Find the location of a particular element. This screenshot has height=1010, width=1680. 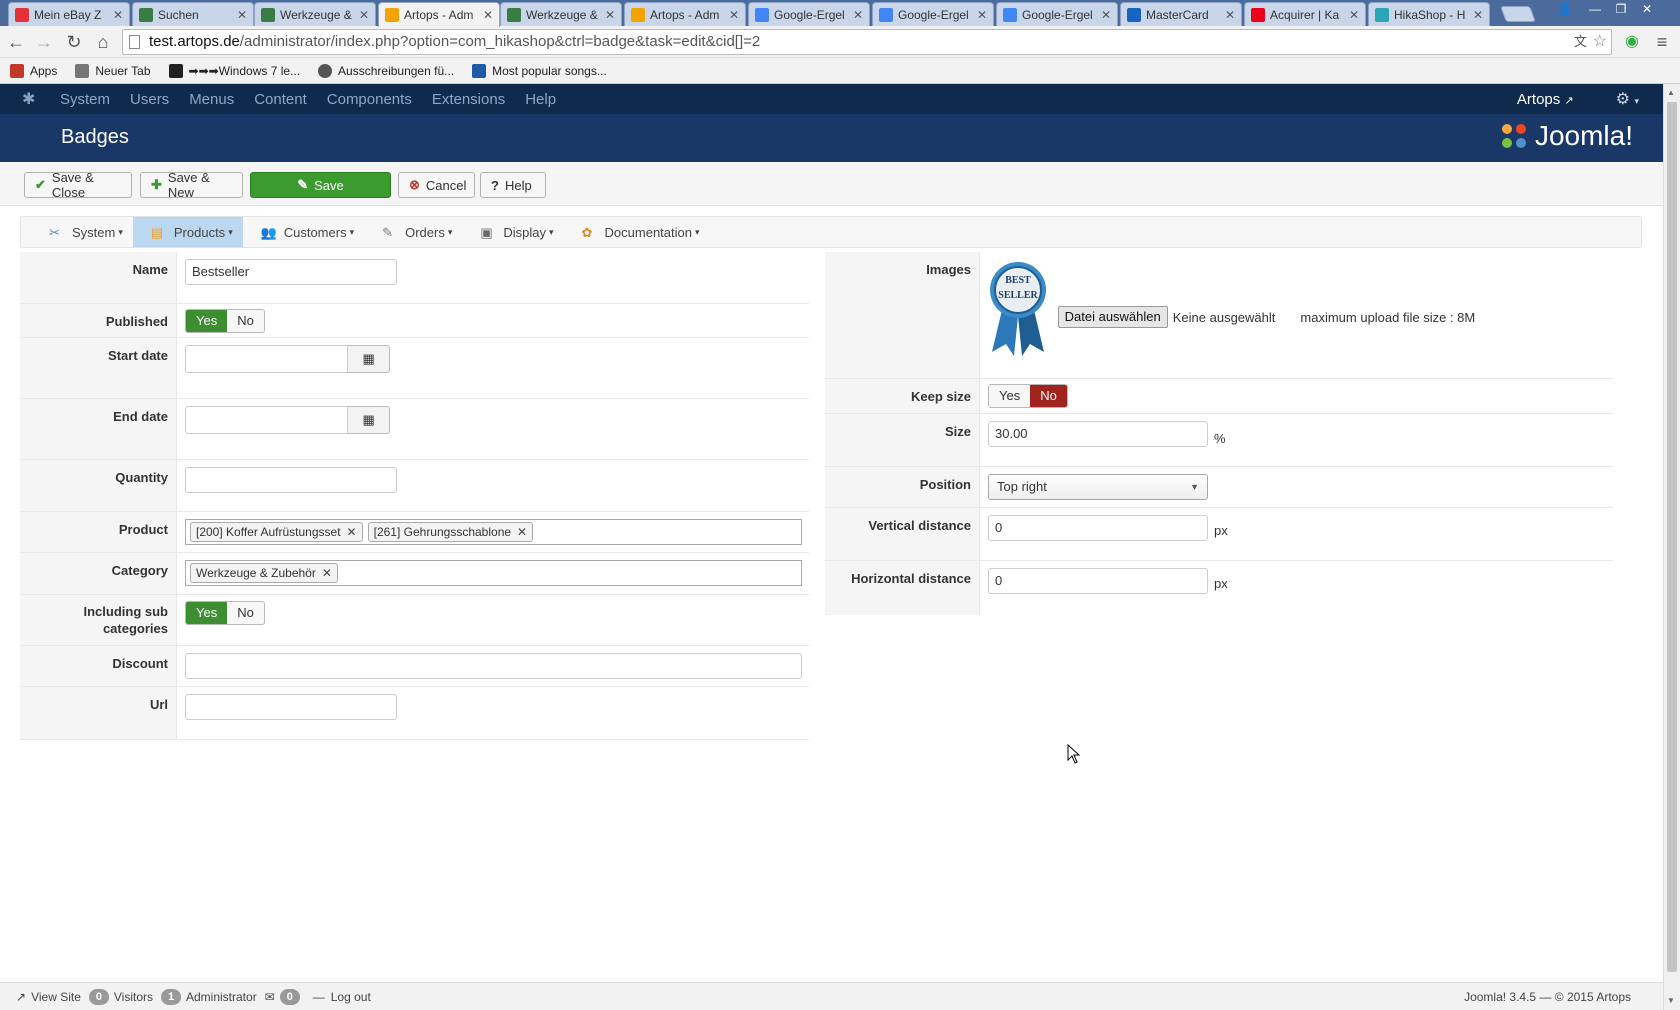

keep-size-no: No is located at coordinates (1048, 396).